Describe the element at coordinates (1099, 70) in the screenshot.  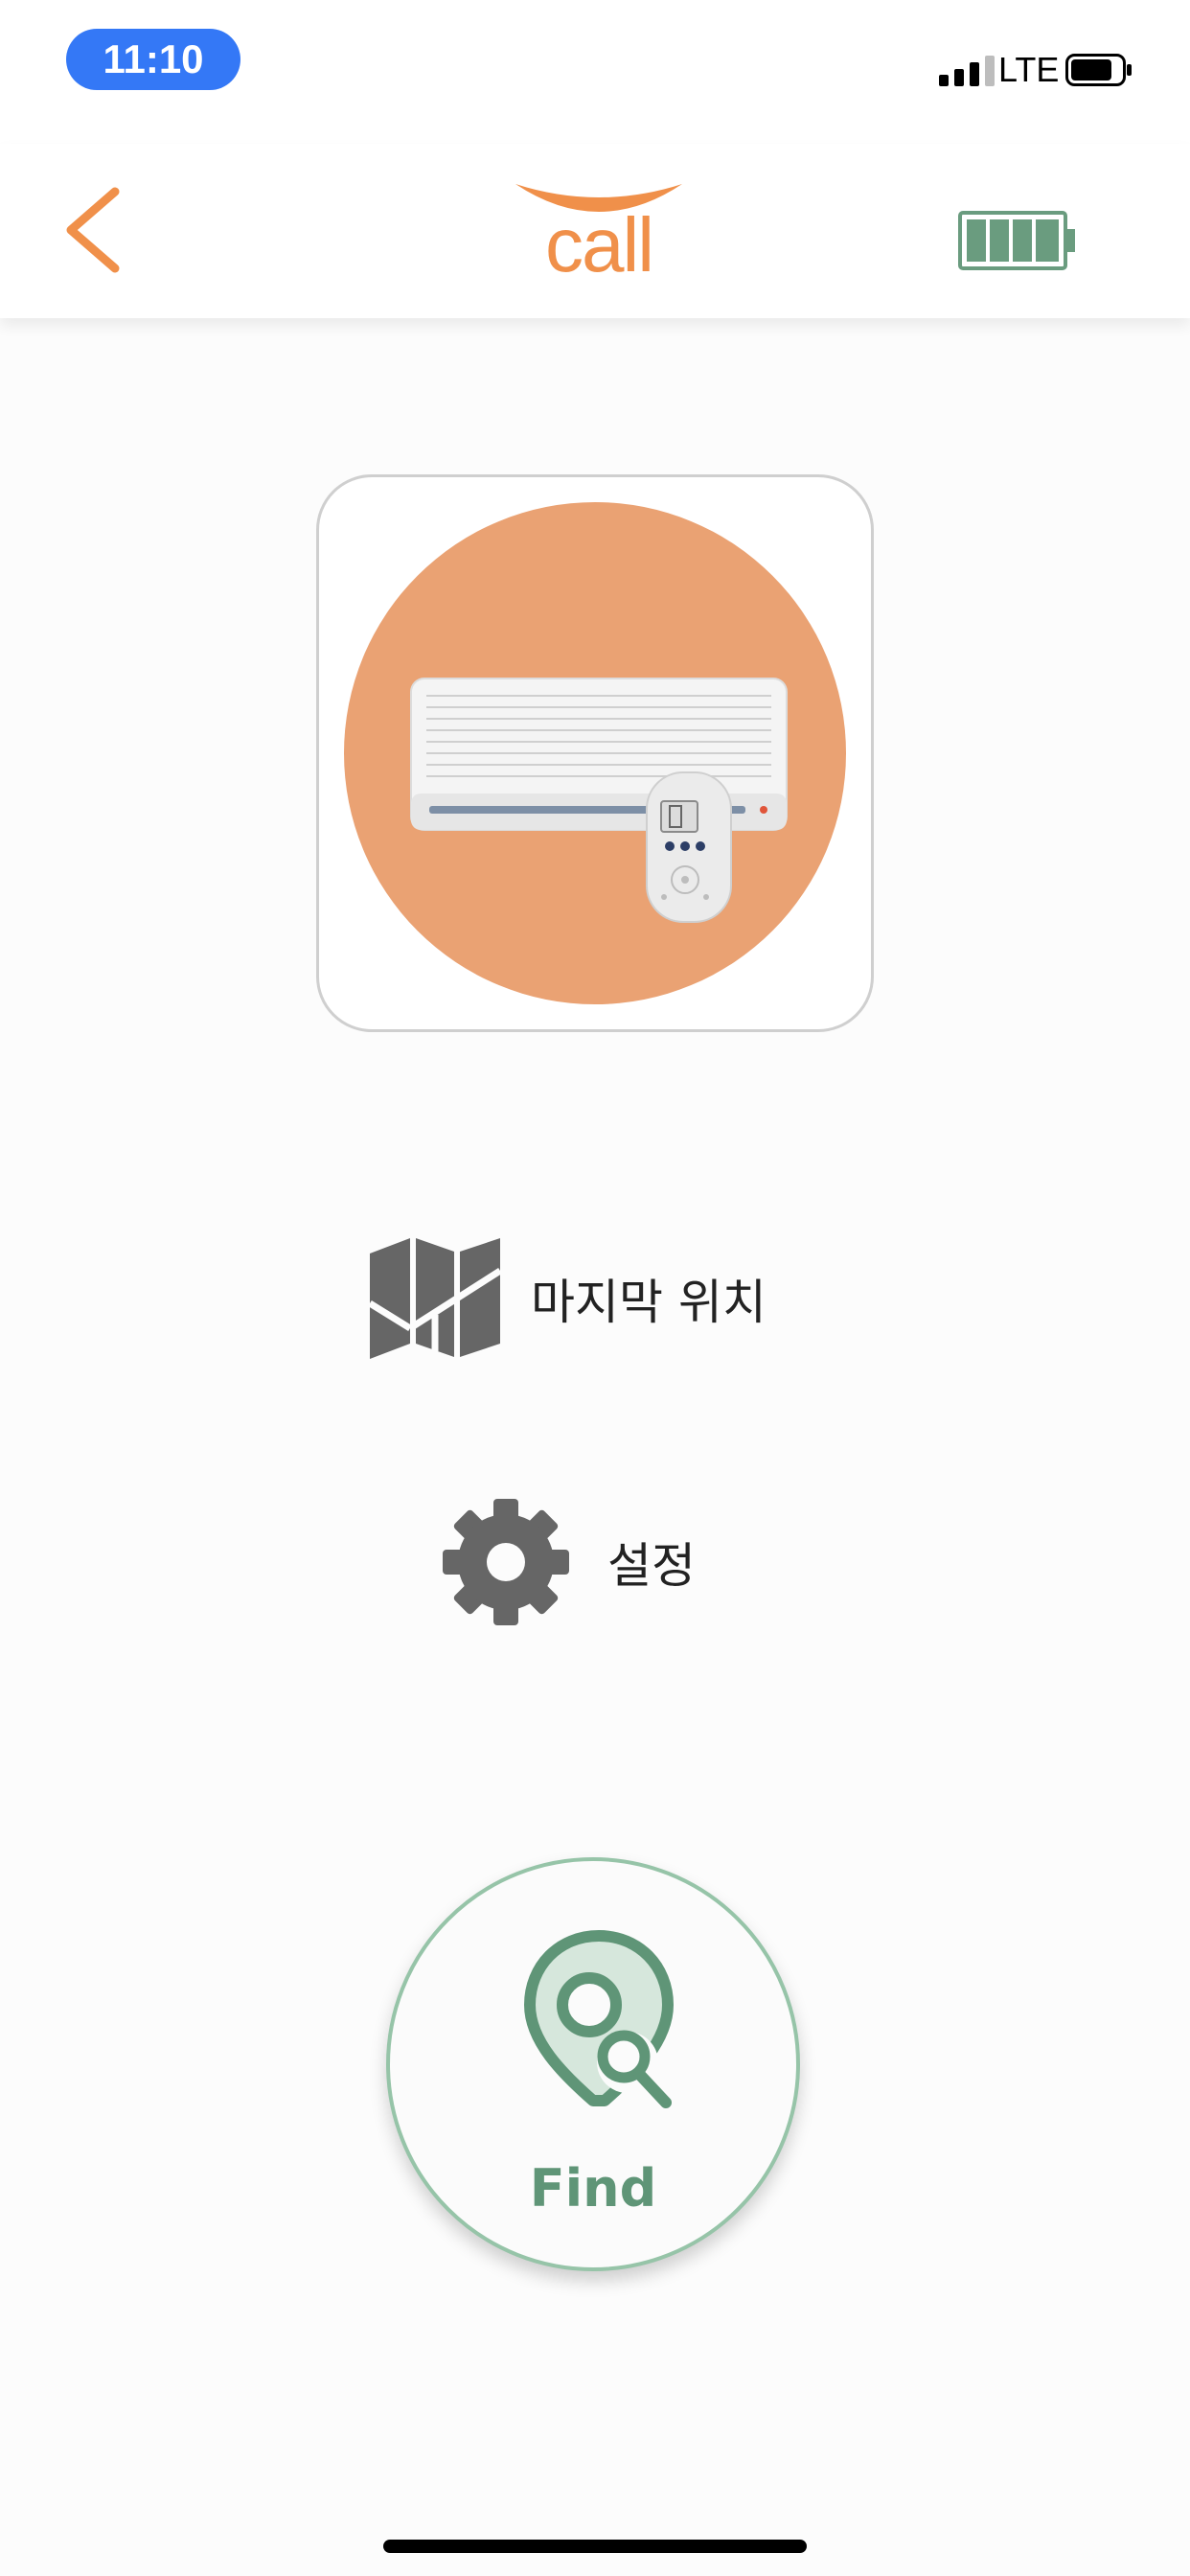
I see `phone-battery-icon` at that location.